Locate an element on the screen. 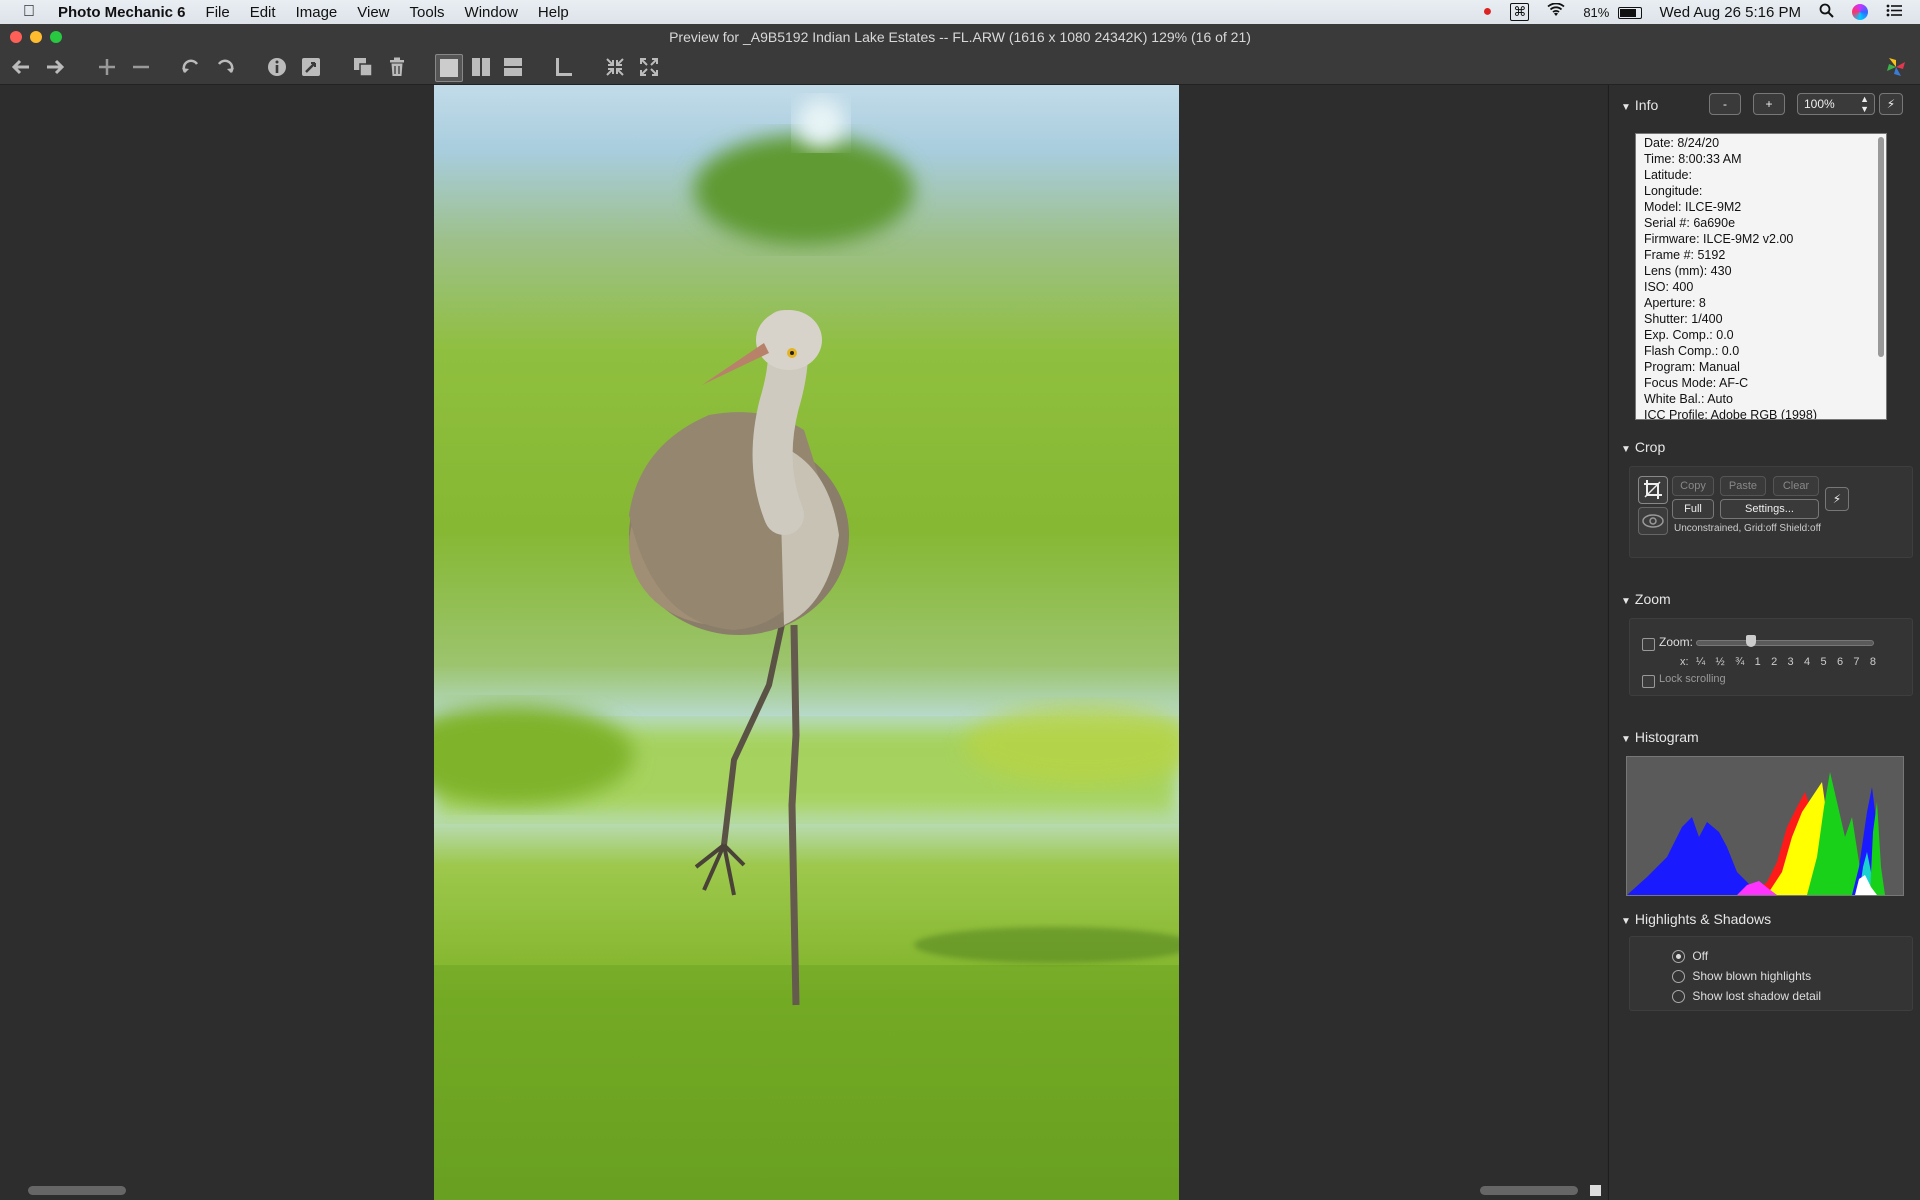 The image size is (1920, 1200). menu-view: View is located at coordinates (373, 12).